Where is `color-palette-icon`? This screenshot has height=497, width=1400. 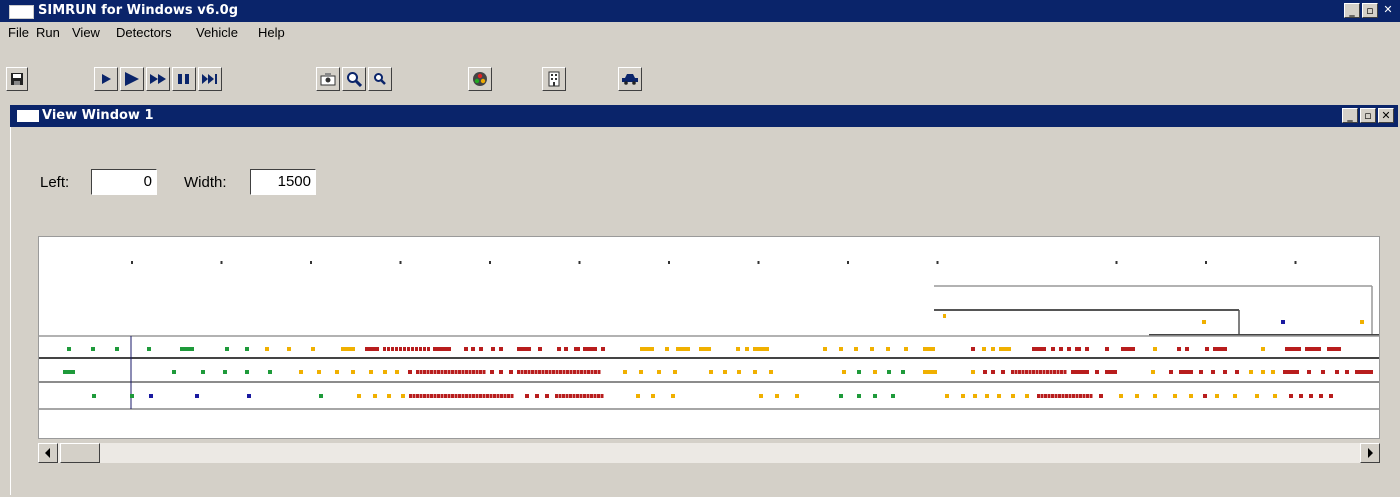 color-palette-icon is located at coordinates (480, 79).